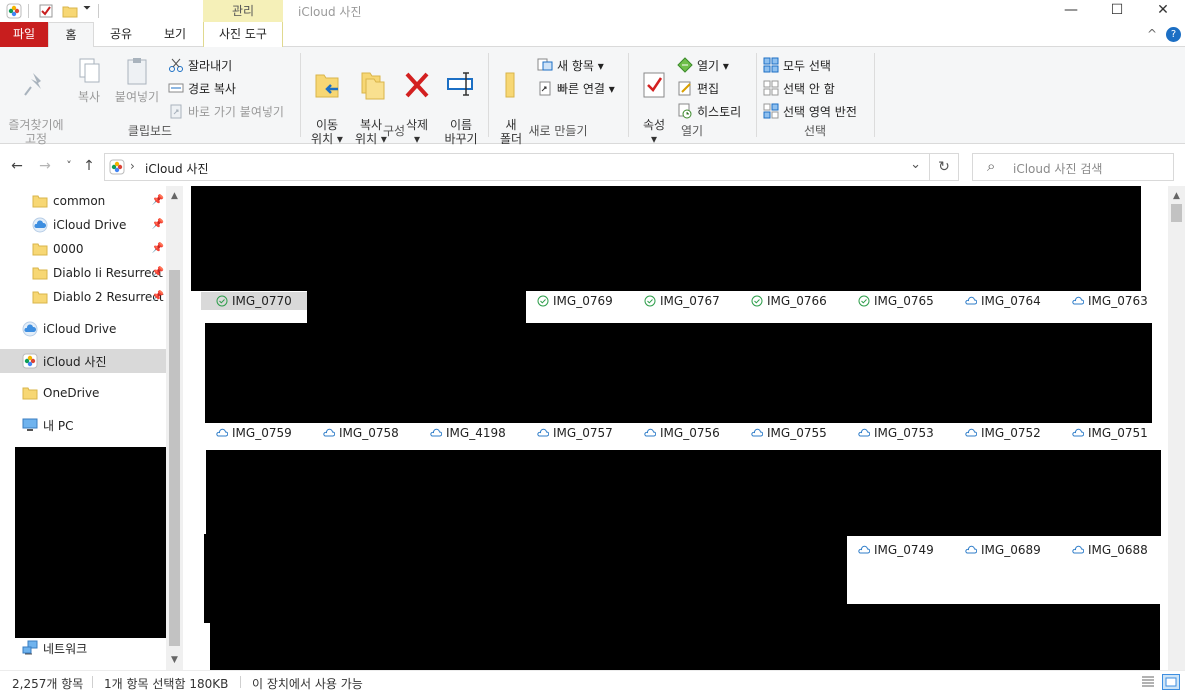 This screenshot has width=1185, height=692. What do you see at coordinates (1173, 34) in the screenshot?
I see `help-icon: ?` at bounding box center [1173, 34].